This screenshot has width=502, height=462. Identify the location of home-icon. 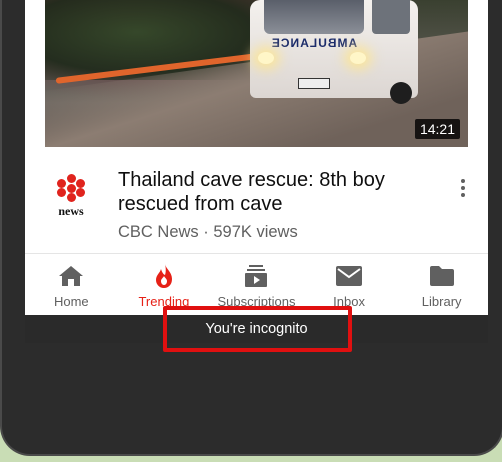
(71, 276).